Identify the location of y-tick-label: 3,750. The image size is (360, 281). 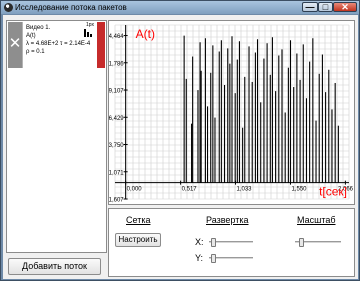
(116, 146).